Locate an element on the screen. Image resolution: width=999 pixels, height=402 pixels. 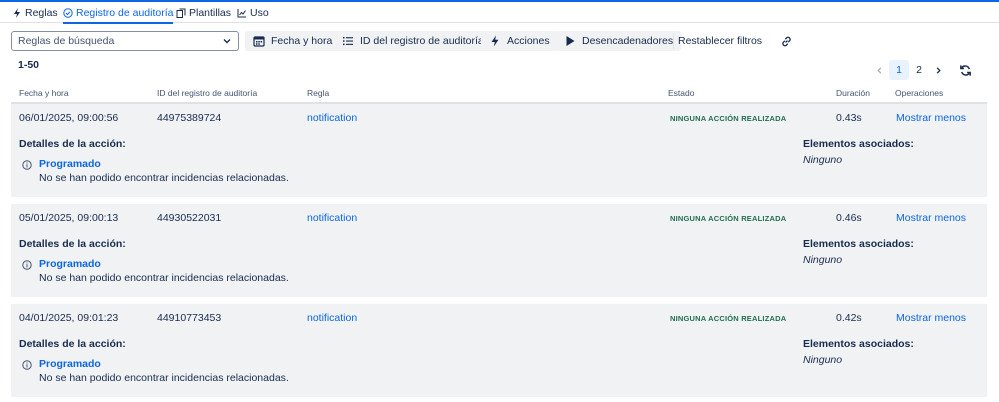
link-icon is located at coordinates (786, 41).